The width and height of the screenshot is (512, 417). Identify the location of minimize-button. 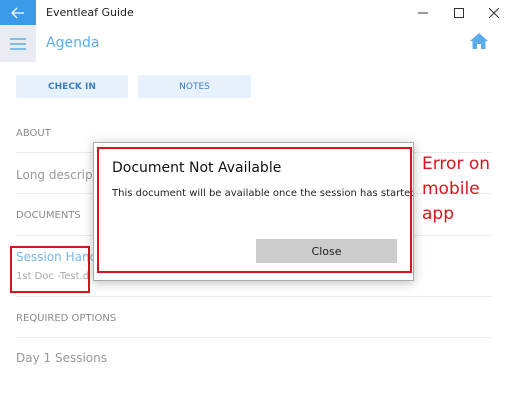
(423, 12).